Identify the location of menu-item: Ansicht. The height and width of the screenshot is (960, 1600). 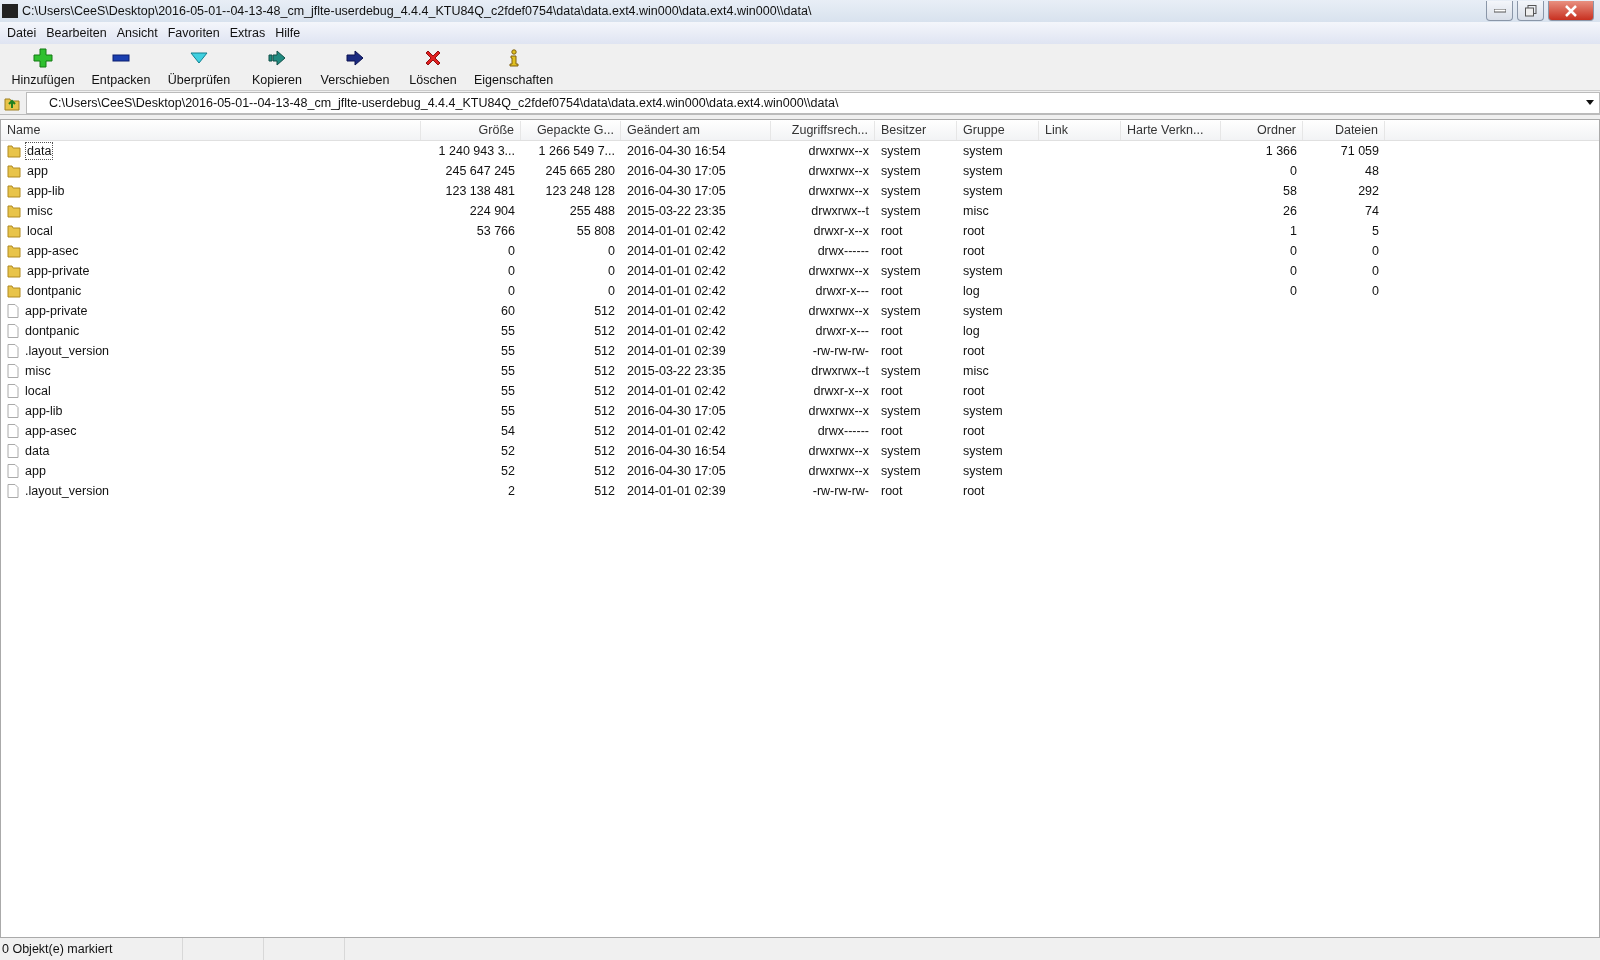
(137, 33).